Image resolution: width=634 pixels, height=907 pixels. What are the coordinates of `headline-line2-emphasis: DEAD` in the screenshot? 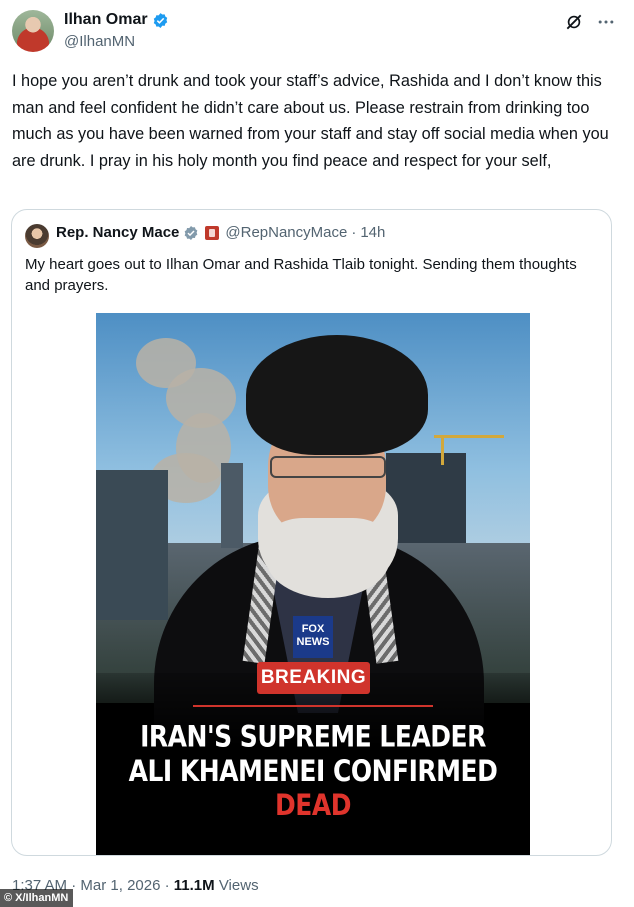 It's located at (313, 805).